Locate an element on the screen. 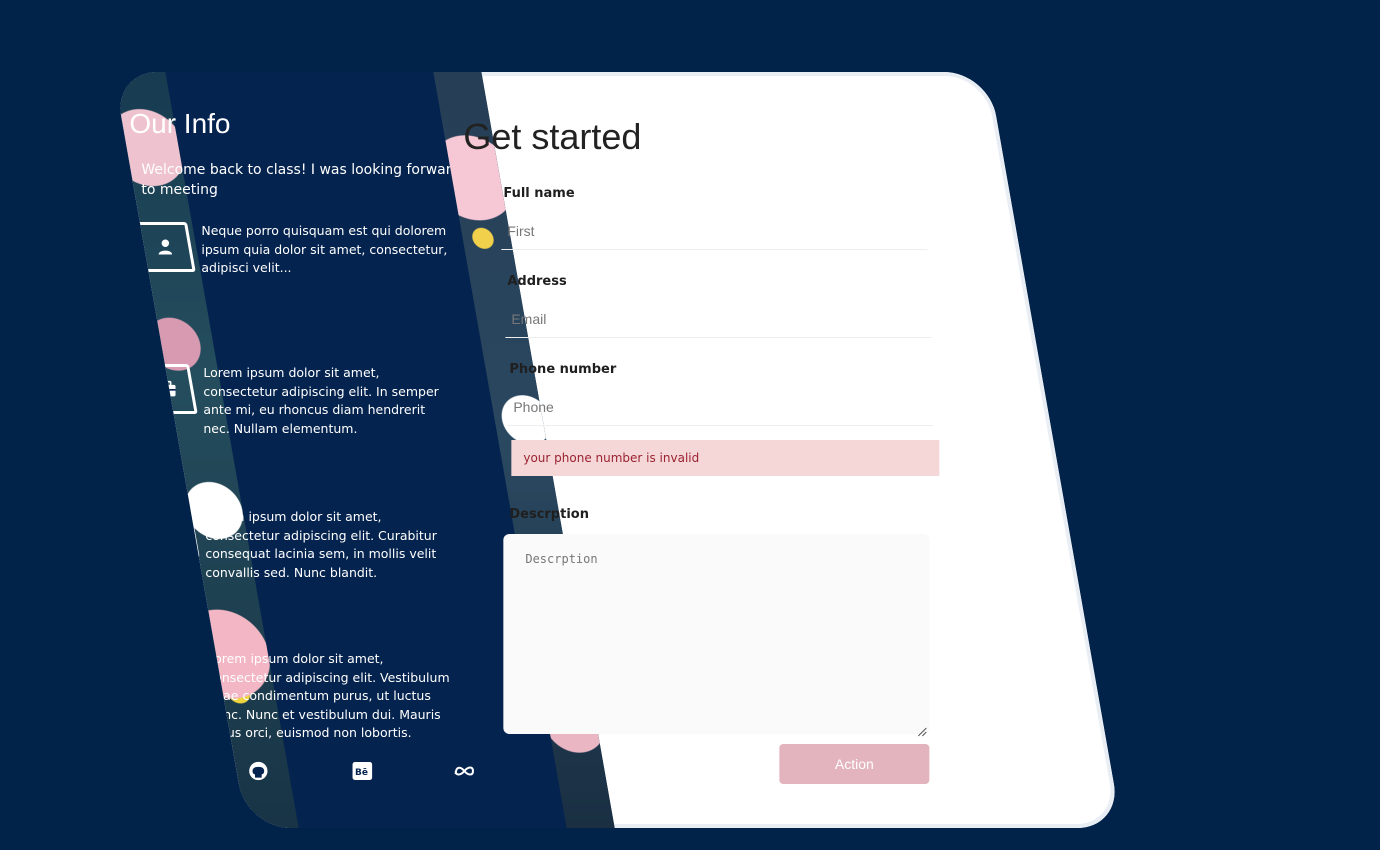  email-input is located at coordinates (718, 319).